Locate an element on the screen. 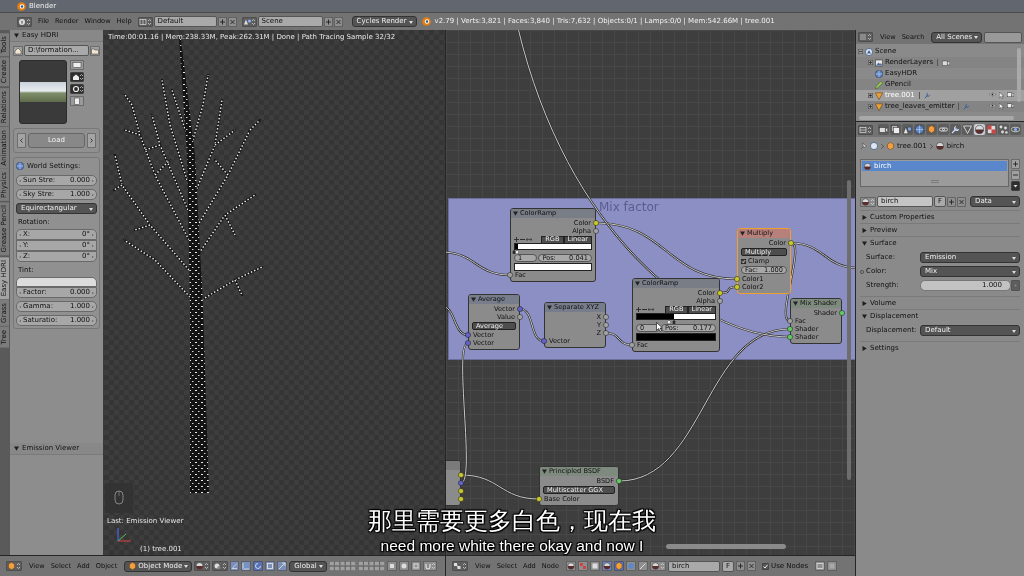 This screenshot has width=1024, height=576. house-icon is located at coordinates (77, 77).